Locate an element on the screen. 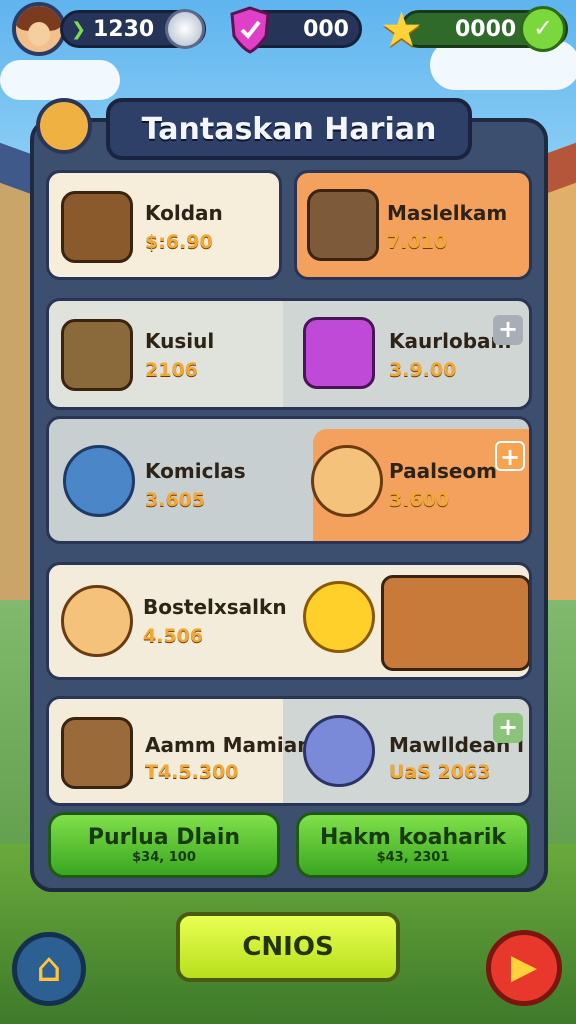  task-value: $:6.90 is located at coordinates (179, 242).